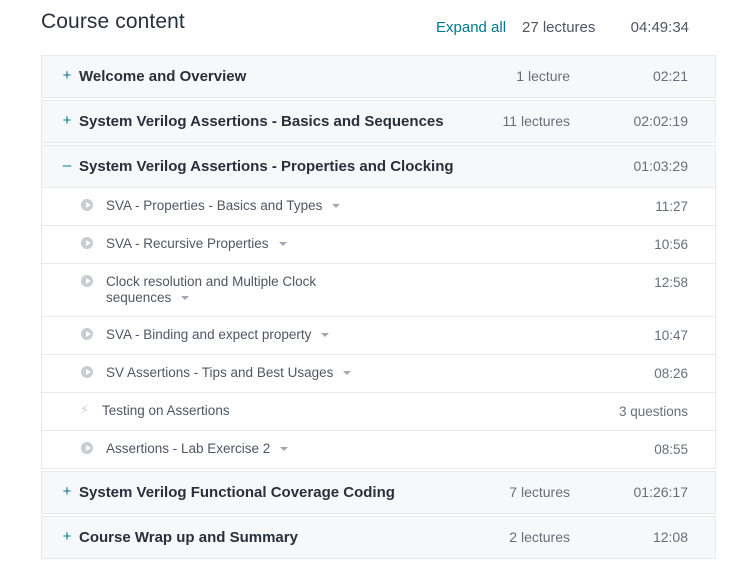 This screenshot has width=737, height=574. I want to click on lecture-item: Assertions - Lab Exercise 2 08:55, so click(378, 449).